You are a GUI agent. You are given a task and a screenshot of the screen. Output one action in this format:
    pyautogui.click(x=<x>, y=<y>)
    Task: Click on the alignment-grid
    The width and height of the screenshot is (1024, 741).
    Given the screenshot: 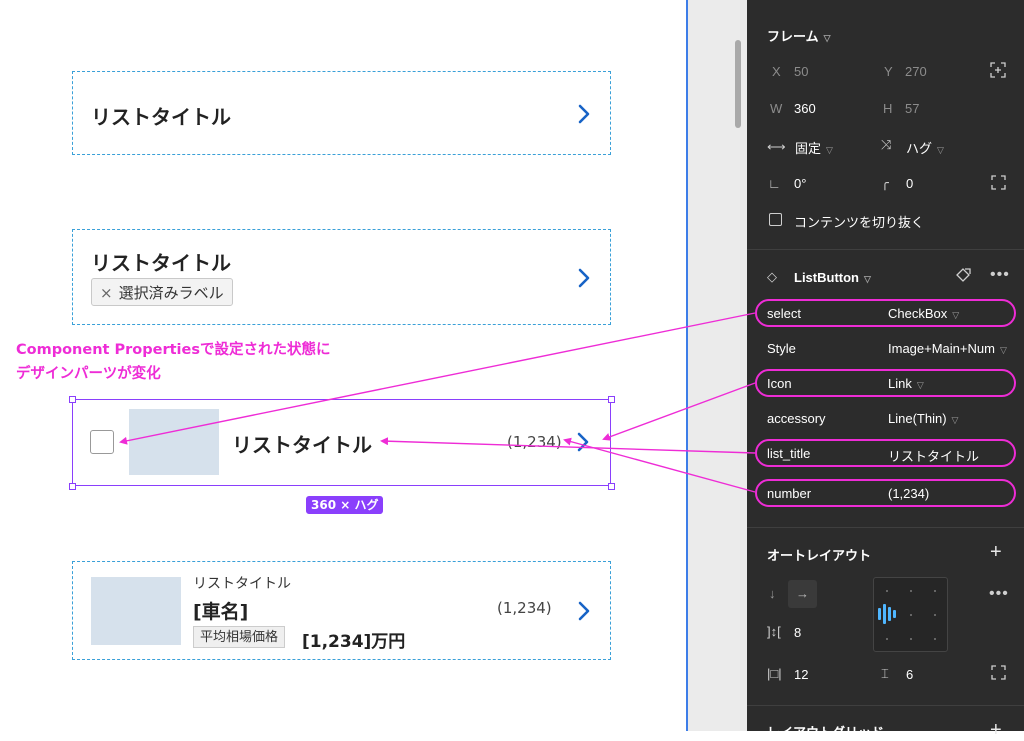 What is the action you would take?
    pyautogui.click(x=910, y=614)
    